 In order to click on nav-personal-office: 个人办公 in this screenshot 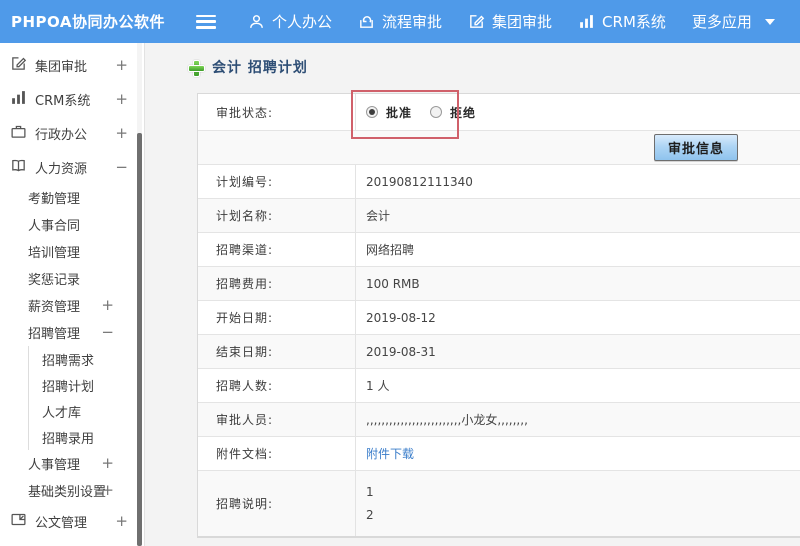, I will do `click(290, 21)`.